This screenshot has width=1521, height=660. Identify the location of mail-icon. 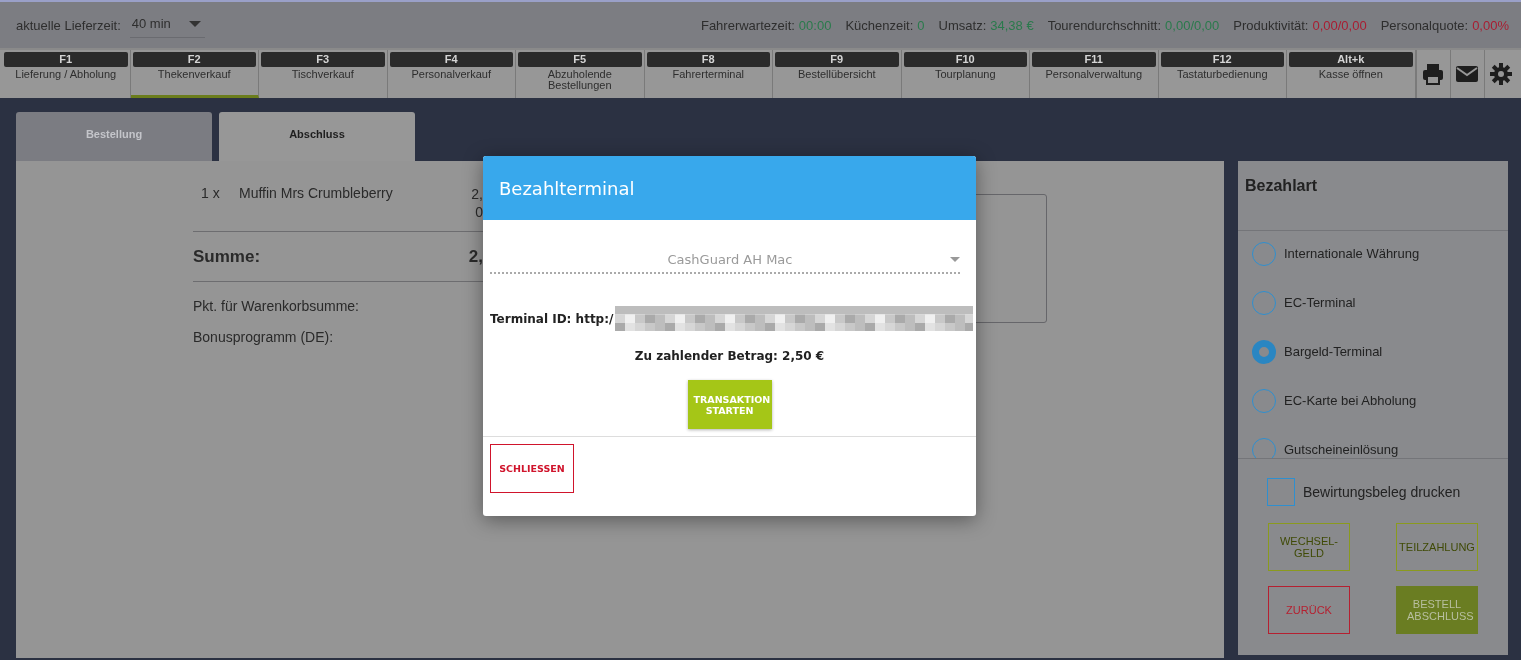
(1467, 74).